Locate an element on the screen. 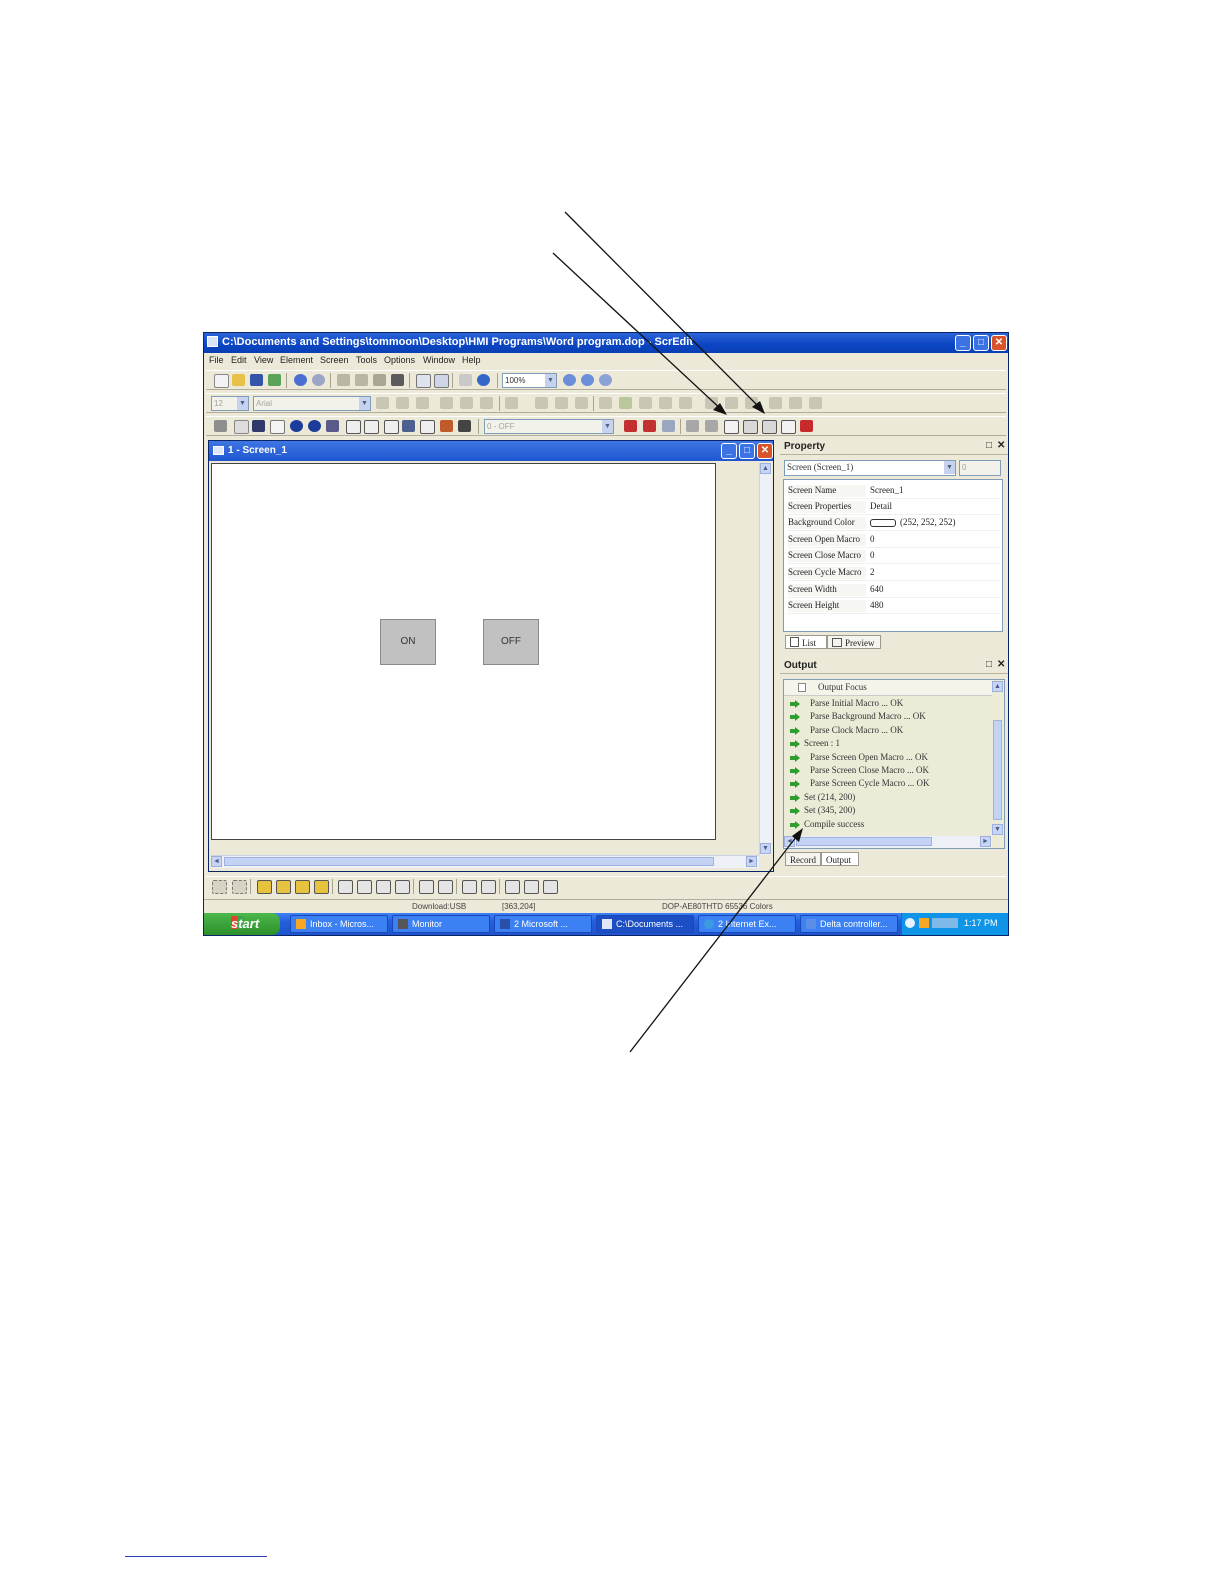 This screenshot has height=1584, width=1224. screen-window-titlebar: 1 - Screen_1 _ □ ✕ is located at coordinates (491, 451).